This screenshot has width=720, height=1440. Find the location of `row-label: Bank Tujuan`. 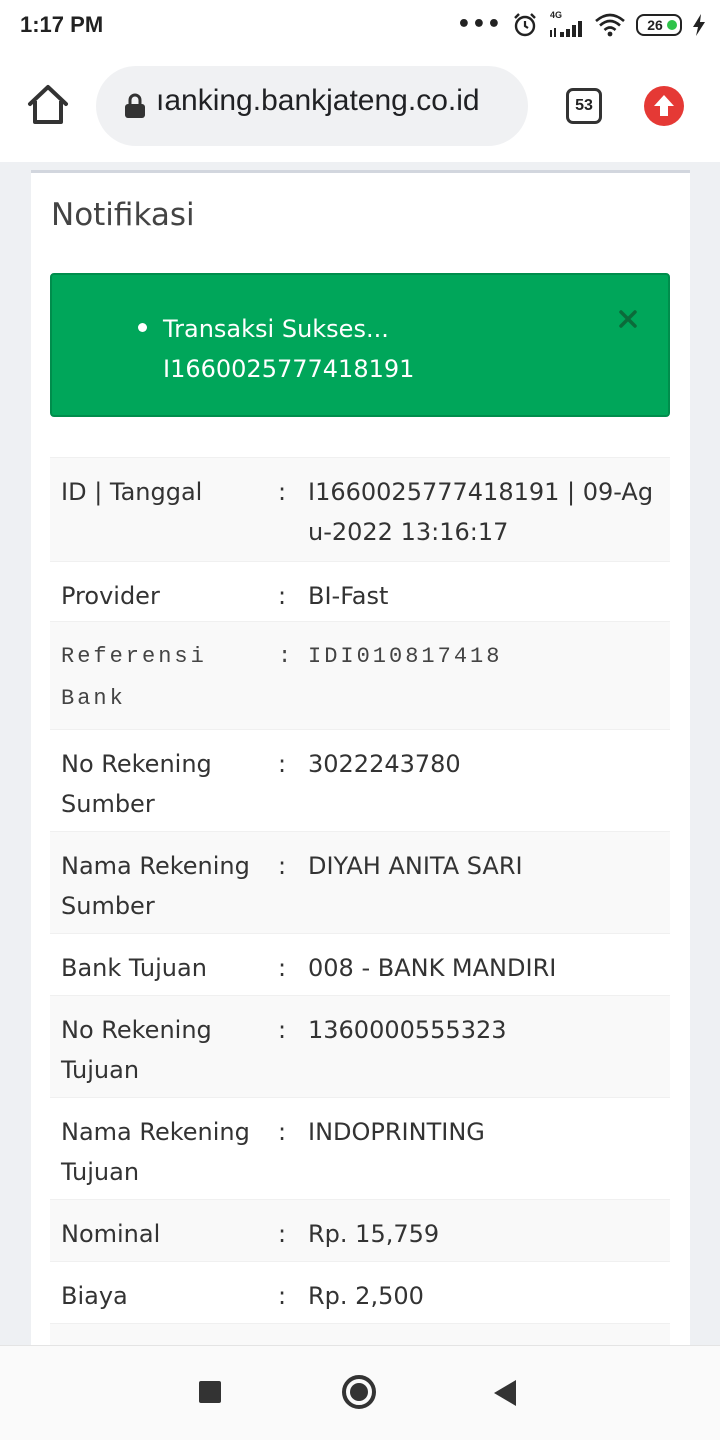

row-label: Bank Tujuan is located at coordinates (134, 968).